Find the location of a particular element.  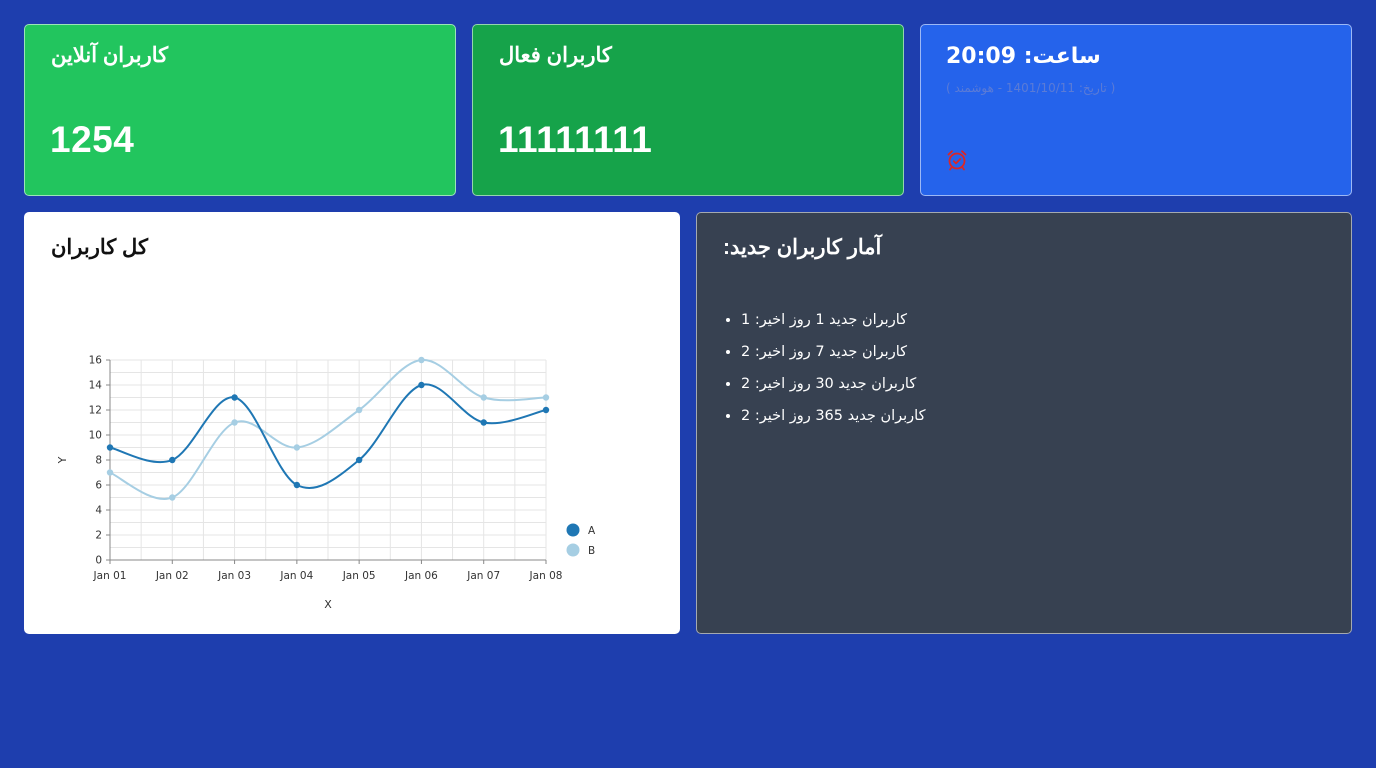

y-tick-label: 8 is located at coordinates (98, 461).